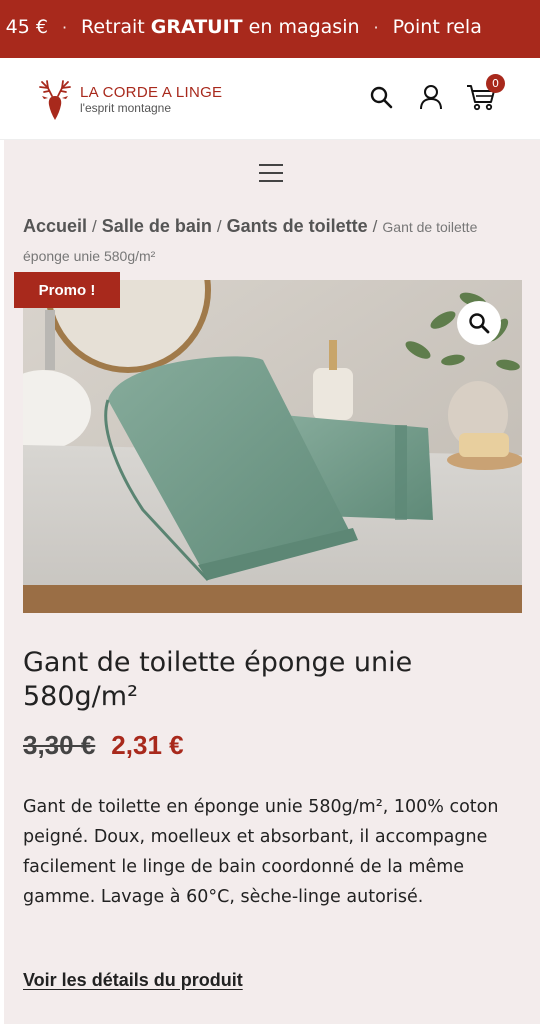 This screenshot has width=540, height=1024. Describe the element at coordinates (147, 745) in the screenshot. I see `price-sale: 2,31 €` at that location.